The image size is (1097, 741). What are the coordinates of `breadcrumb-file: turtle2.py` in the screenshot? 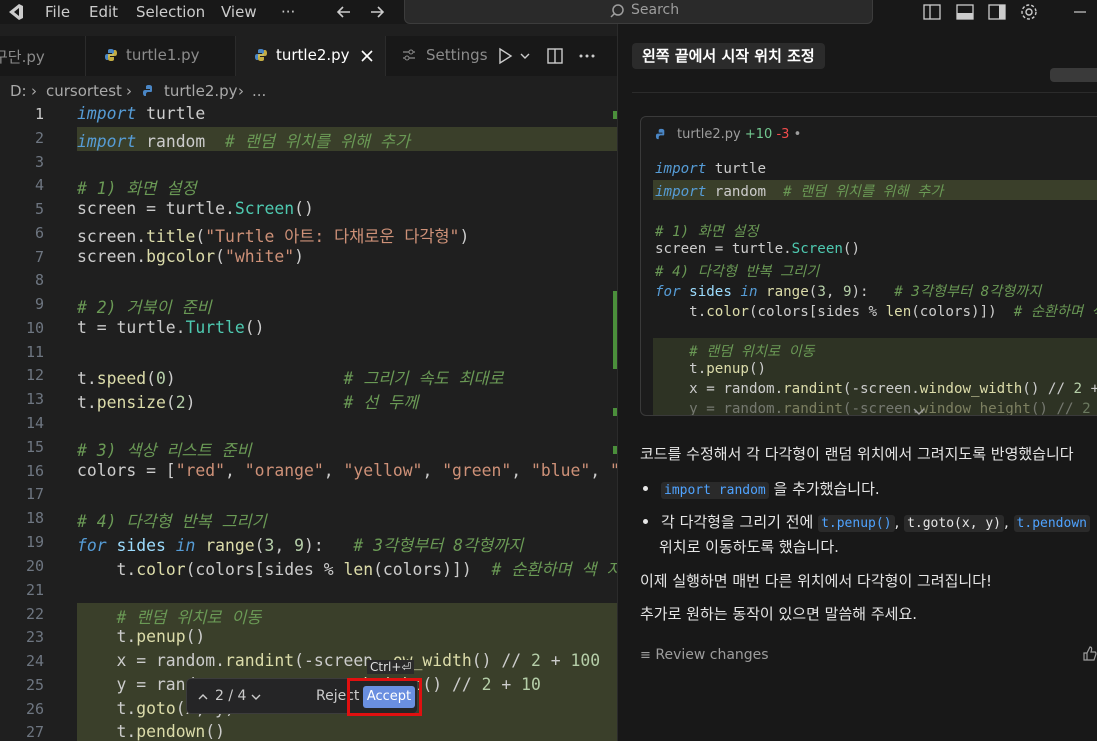 It's located at (201, 91).